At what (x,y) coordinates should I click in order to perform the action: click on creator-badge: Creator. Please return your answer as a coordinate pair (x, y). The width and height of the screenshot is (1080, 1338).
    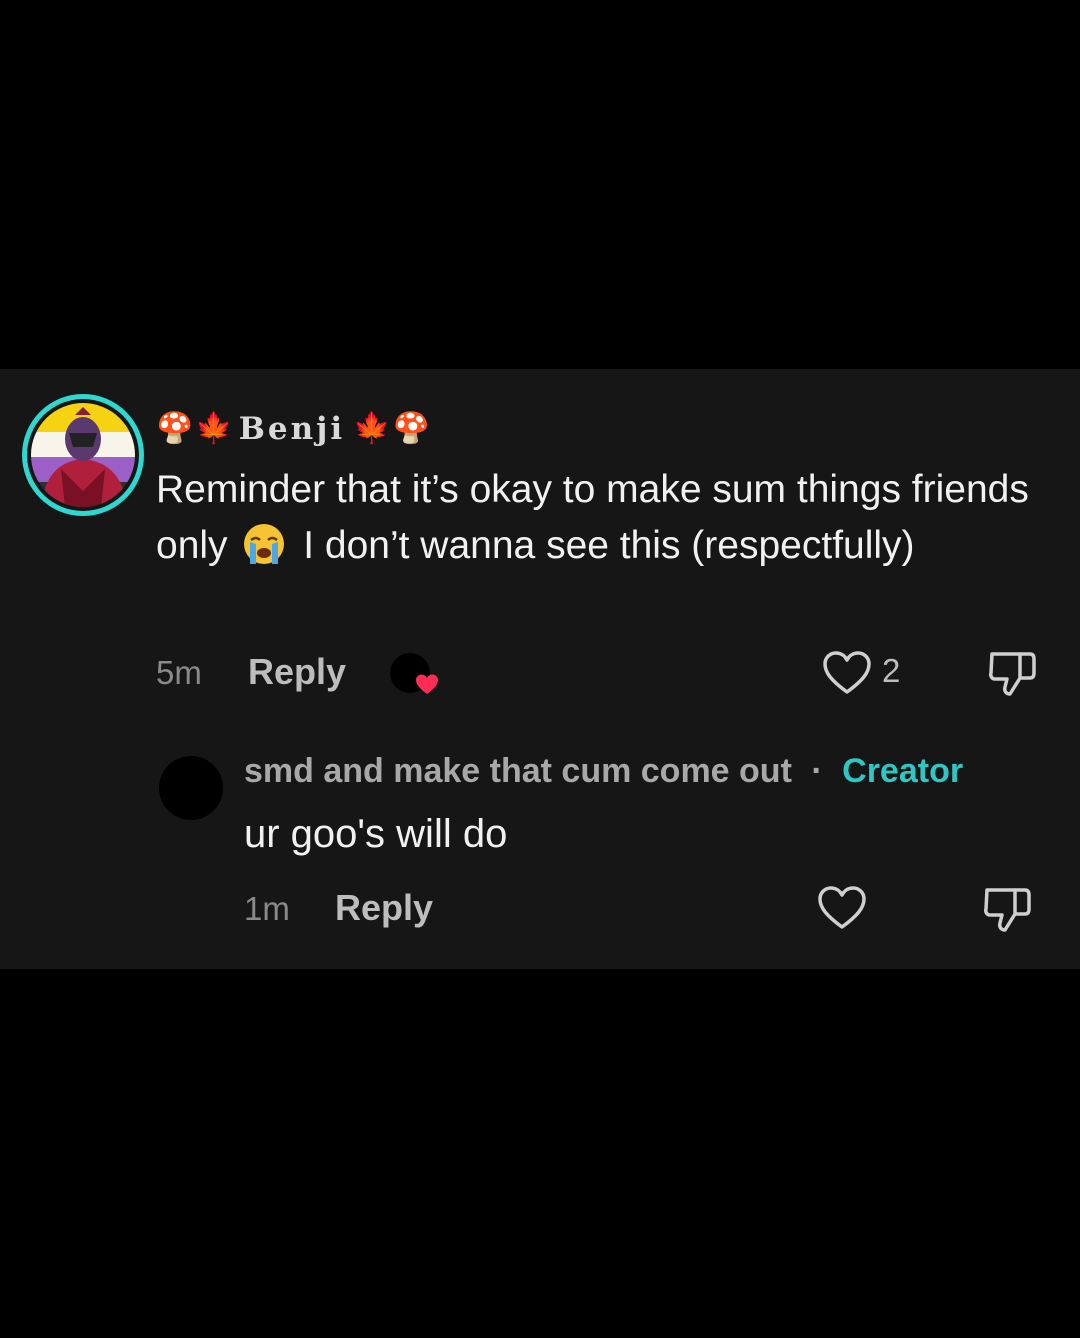
    Looking at the image, I should click on (903, 771).